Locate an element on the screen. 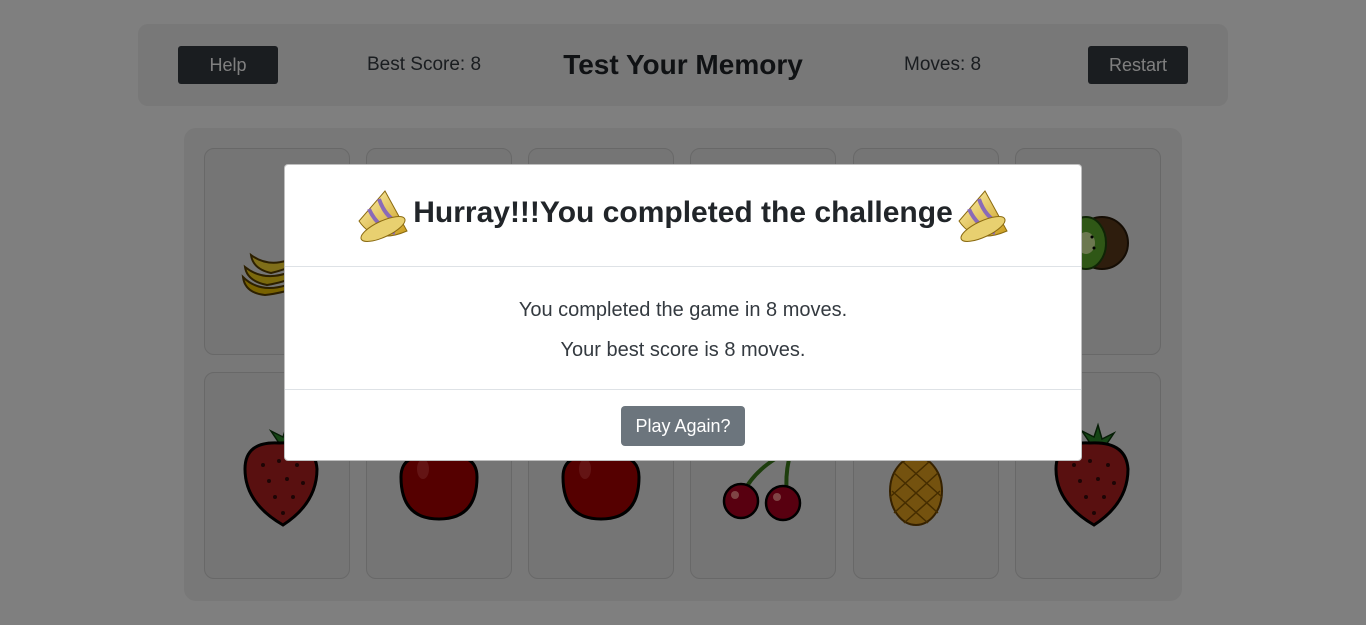 The image size is (1366, 625). best-score-message: Your best score is 8 moves. is located at coordinates (683, 350).